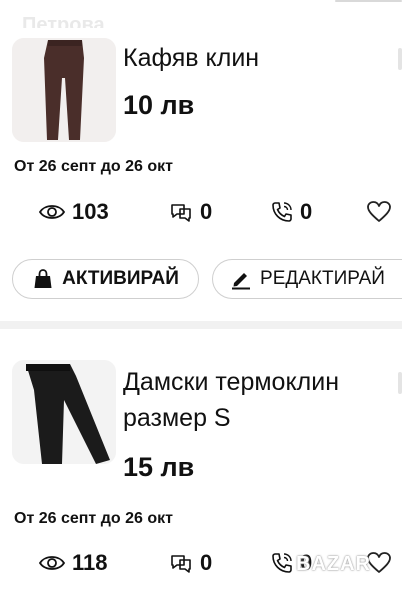 The height and width of the screenshot is (600, 402). Describe the element at coordinates (231, 382) in the screenshot. I see `listing-title-line1: Дамски термоклин` at that location.